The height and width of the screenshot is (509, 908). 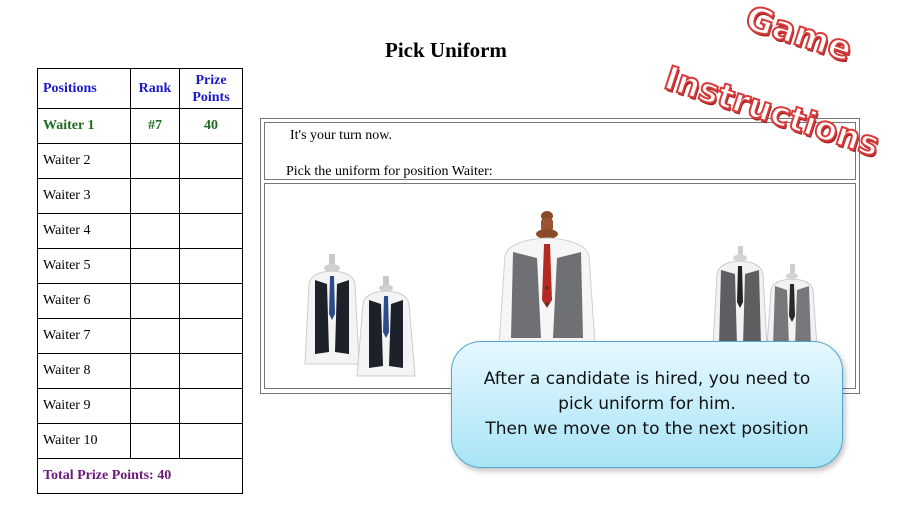 I want to click on position-cell: Waiter 9, so click(x=84, y=406).